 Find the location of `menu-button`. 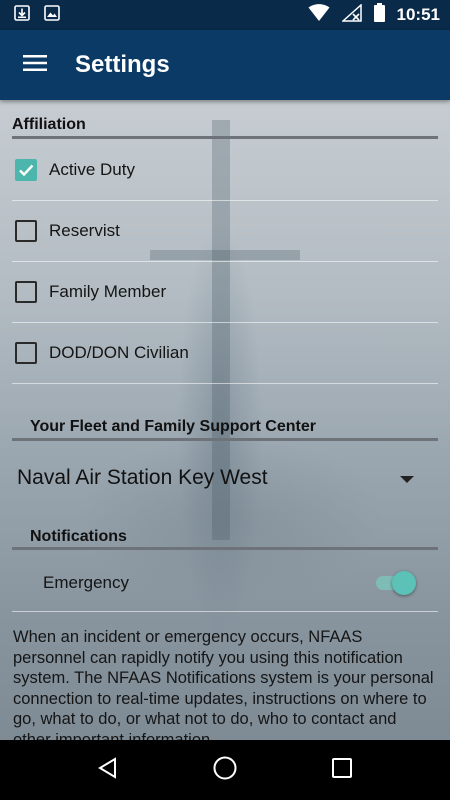

menu-button is located at coordinates (35, 65).